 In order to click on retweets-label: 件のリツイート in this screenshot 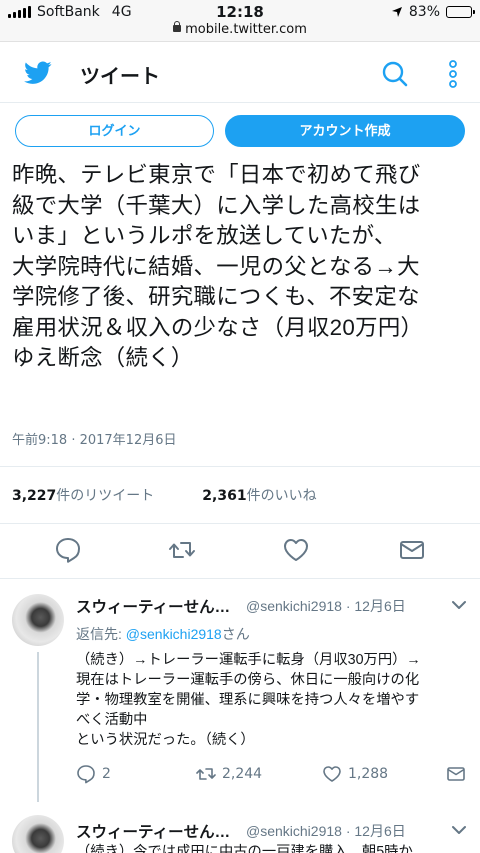, I will do `click(105, 496)`.